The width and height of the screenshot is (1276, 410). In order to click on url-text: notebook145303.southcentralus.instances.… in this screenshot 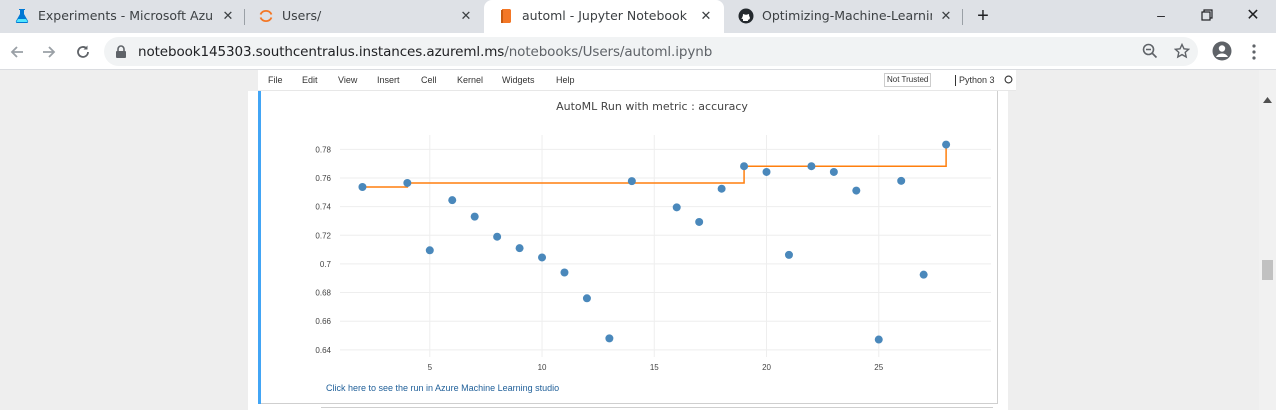, I will do `click(425, 52)`.